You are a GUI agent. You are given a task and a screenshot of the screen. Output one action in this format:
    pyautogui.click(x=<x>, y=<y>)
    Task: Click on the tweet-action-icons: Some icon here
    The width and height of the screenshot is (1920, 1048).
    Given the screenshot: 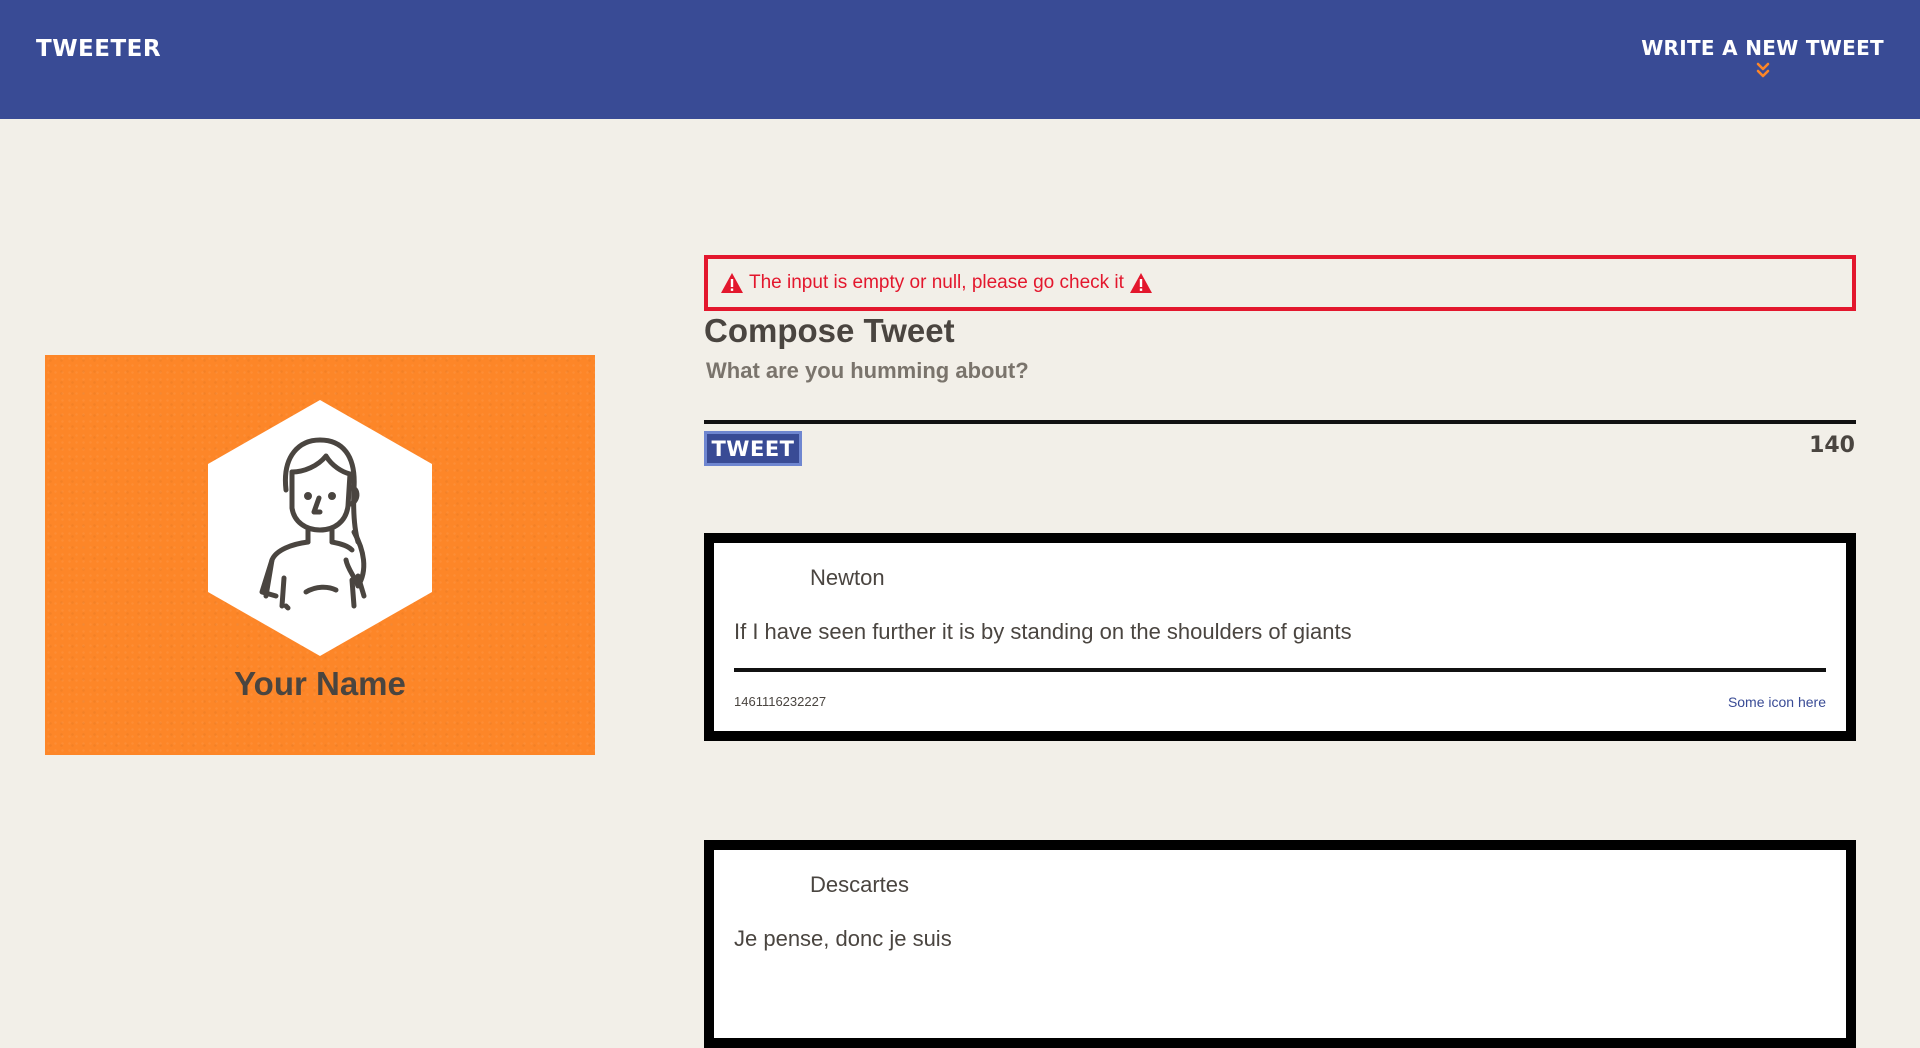 What is the action you would take?
    pyautogui.click(x=1777, y=702)
    